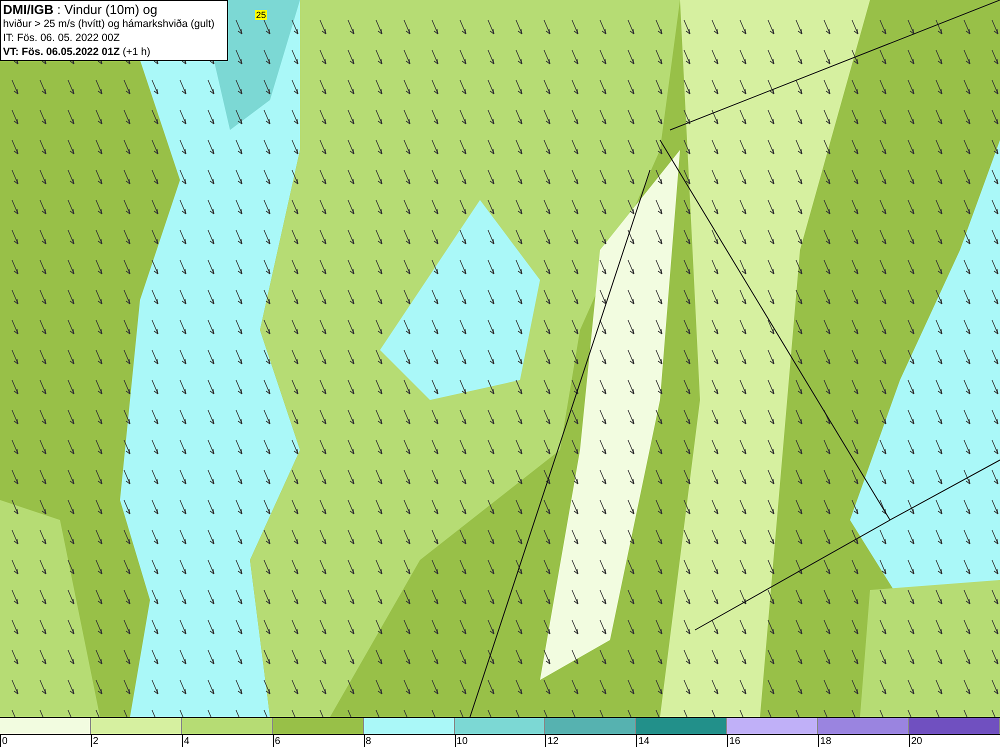 Image resolution: width=1000 pixels, height=747 pixels. Describe the element at coordinates (186, 741) in the screenshot. I see `legend-tick-label: 4` at that location.